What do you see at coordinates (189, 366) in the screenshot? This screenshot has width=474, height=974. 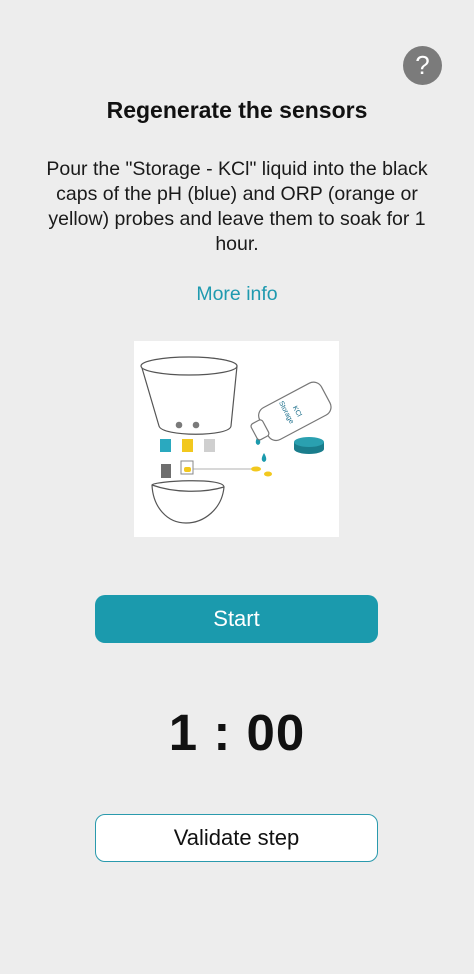 I see `sensor-body-top` at bounding box center [189, 366].